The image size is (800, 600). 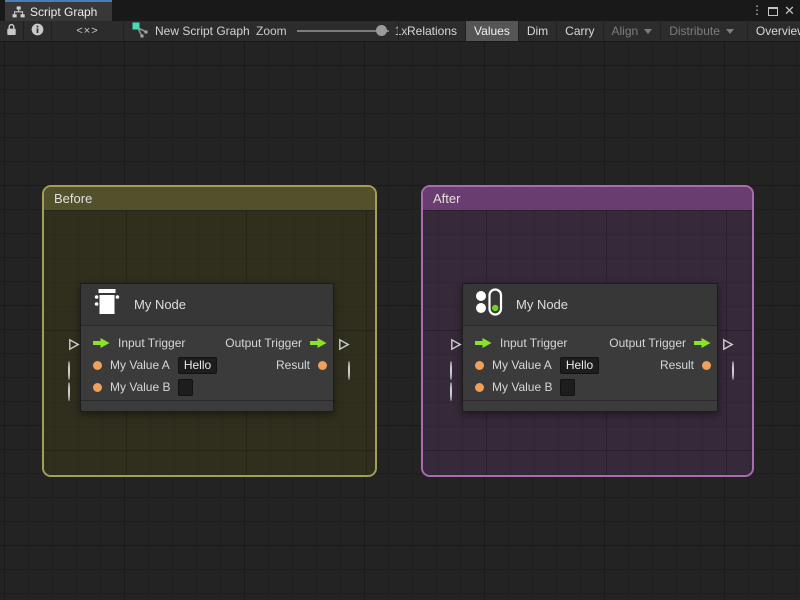 I want to click on zoom-label: Zoom, so click(x=271, y=31).